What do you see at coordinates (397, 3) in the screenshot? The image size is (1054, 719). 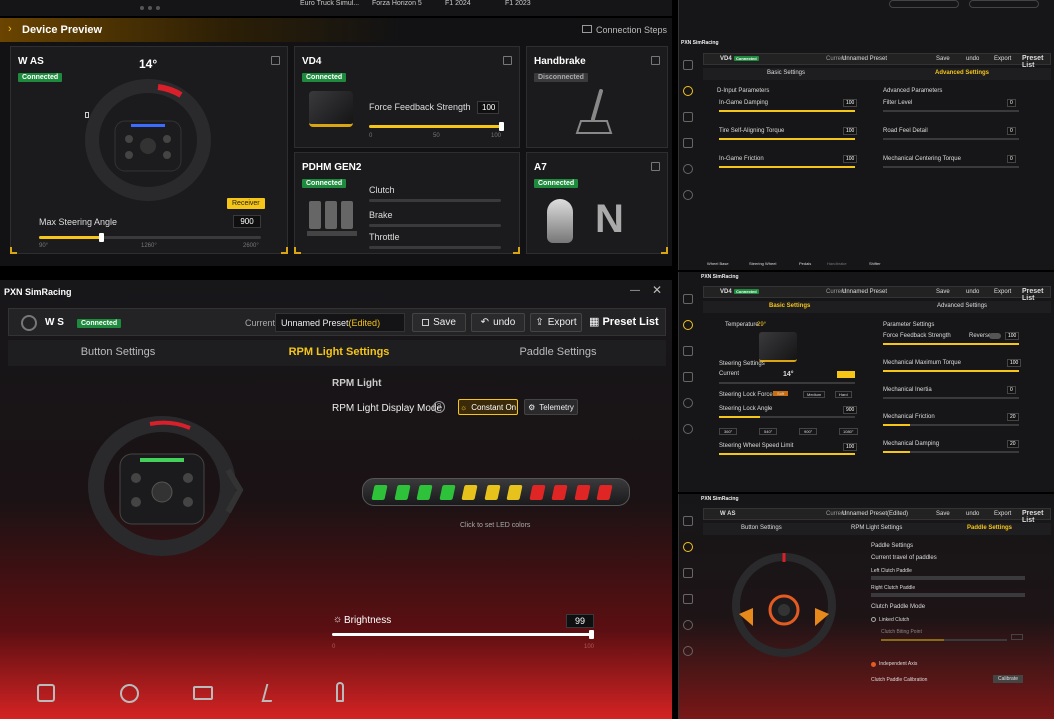 I see `game-tile-2: Forza Horizon 5` at bounding box center [397, 3].